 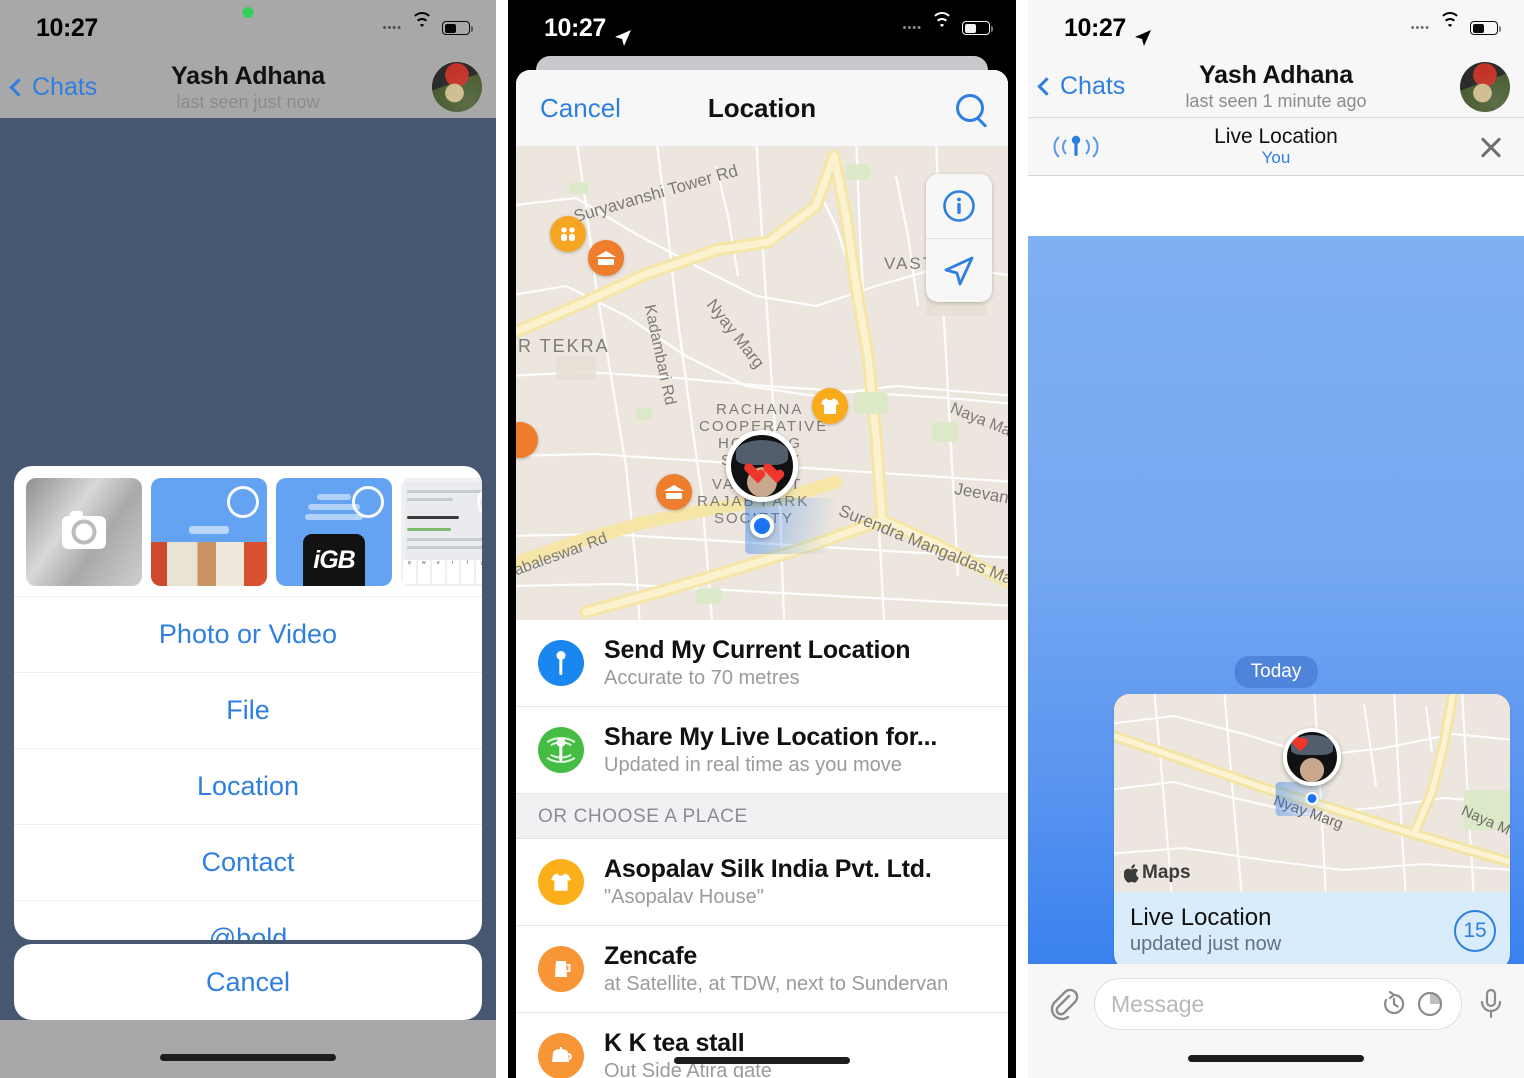 What do you see at coordinates (1491, 1004) in the screenshot?
I see `microphone-icon` at bounding box center [1491, 1004].